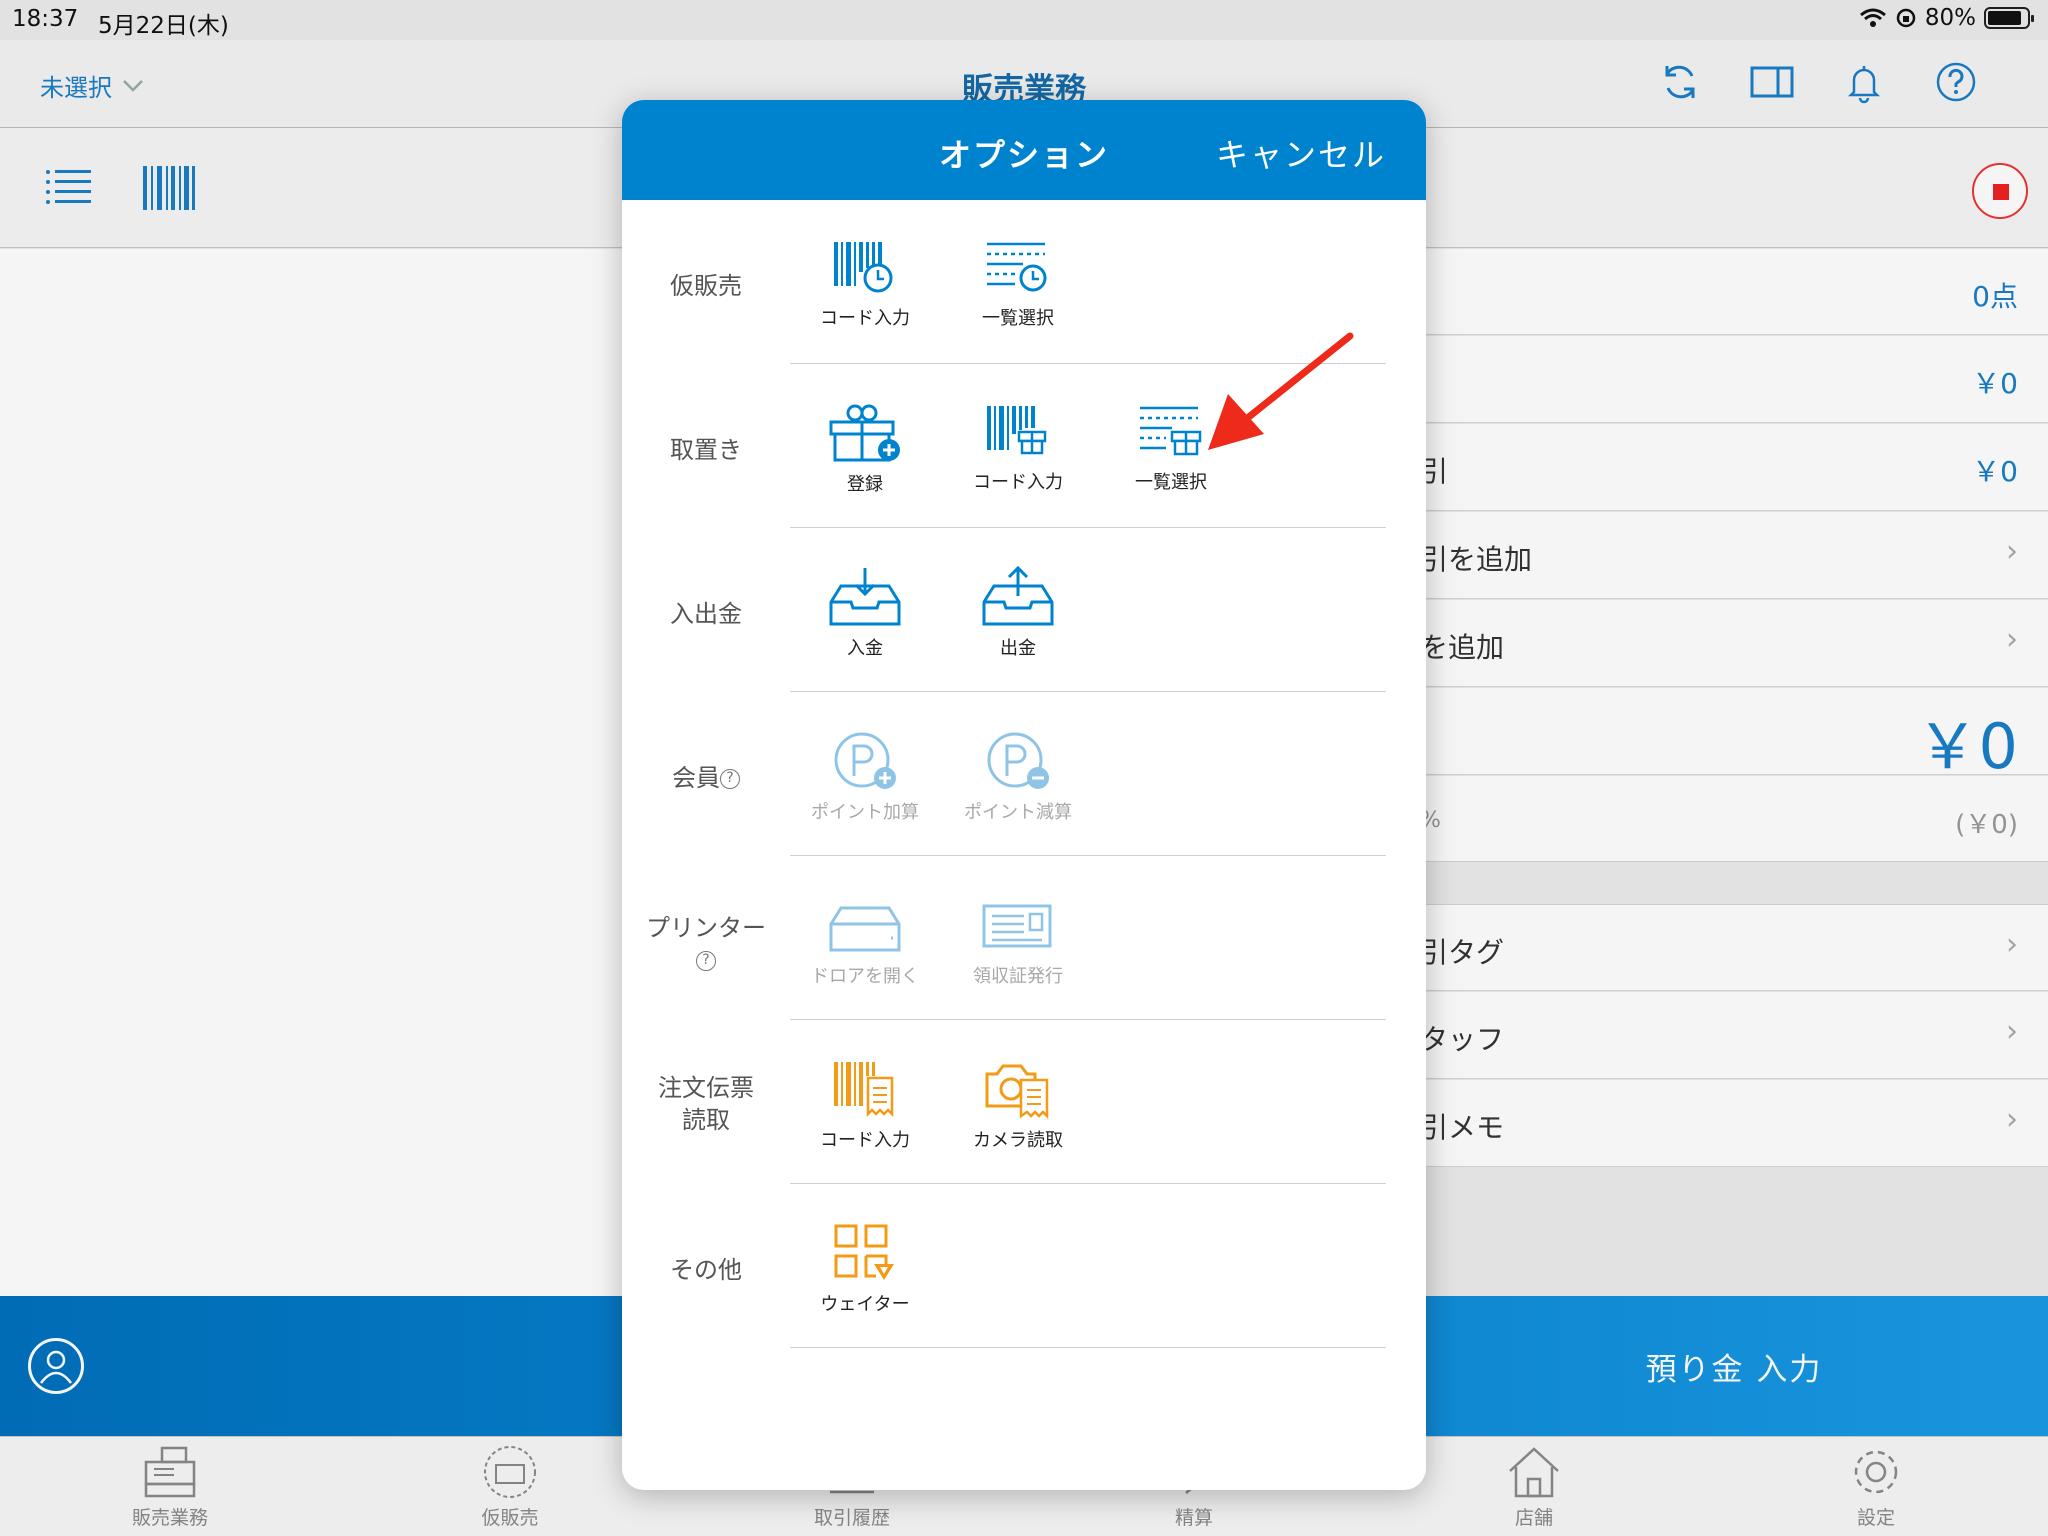 This screenshot has height=1536, width=2048. I want to click on issue-receipt-option: 領収証発行, so click(1018, 941).